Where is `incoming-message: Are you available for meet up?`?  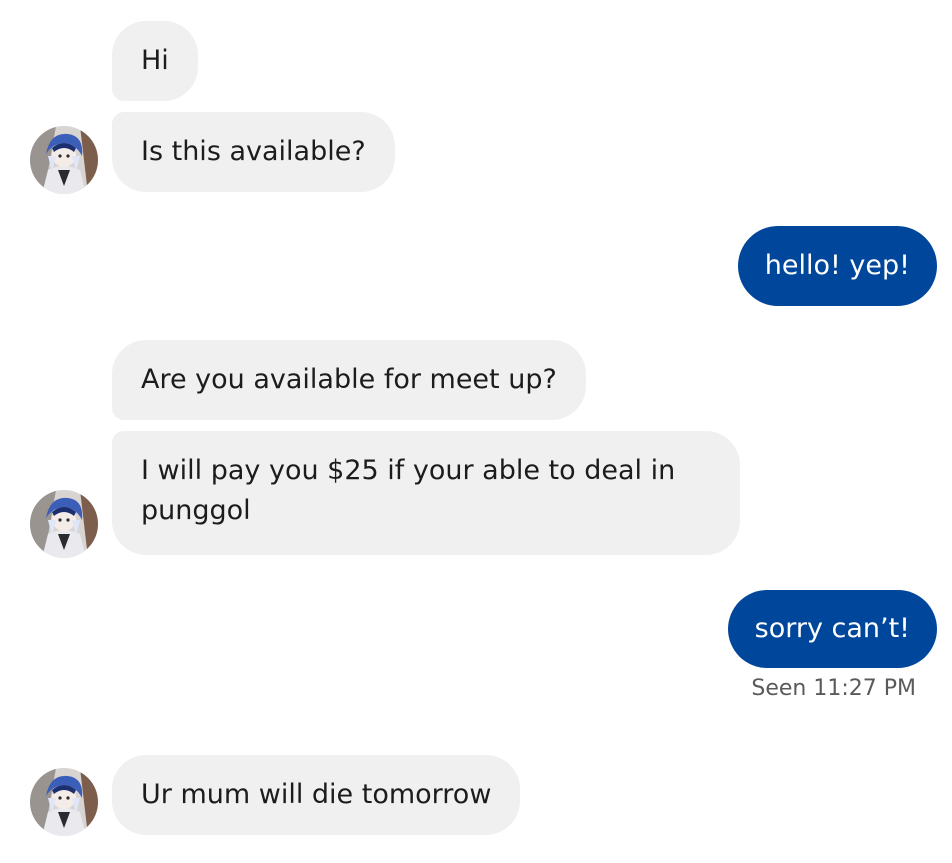 incoming-message: Are you available for meet up? is located at coordinates (349, 380).